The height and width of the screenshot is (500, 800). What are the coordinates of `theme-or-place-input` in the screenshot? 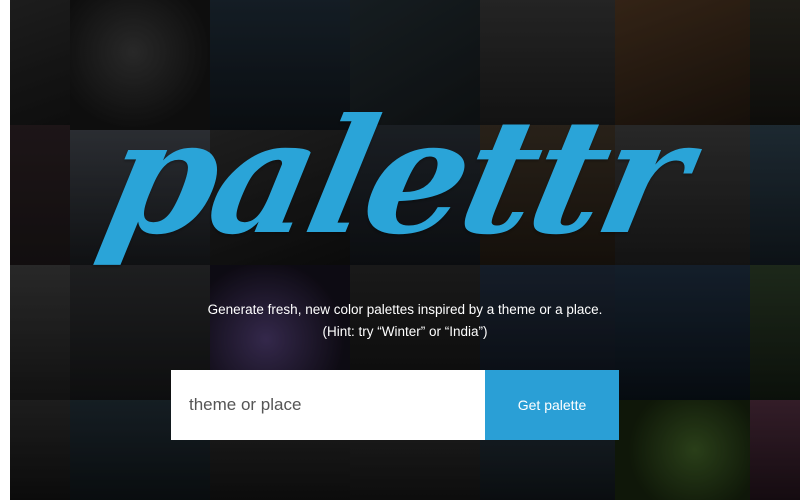 It's located at (328, 405).